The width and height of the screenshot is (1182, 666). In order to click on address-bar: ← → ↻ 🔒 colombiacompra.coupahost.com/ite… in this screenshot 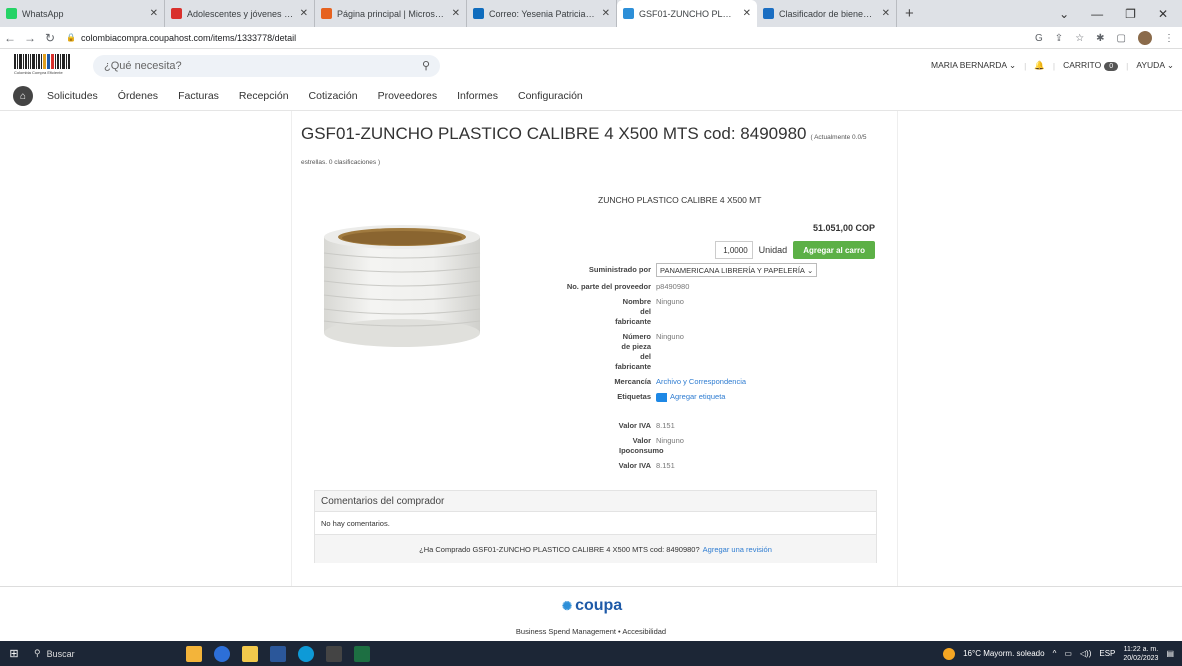, I will do `click(591, 38)`.